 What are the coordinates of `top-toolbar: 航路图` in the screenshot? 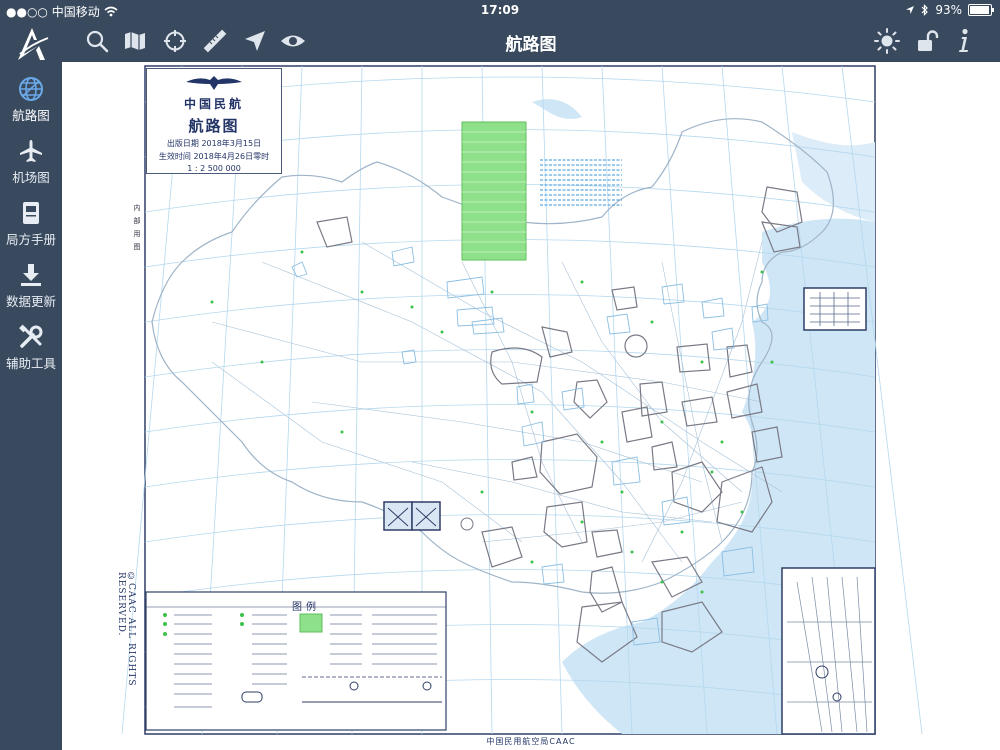 It's located at (531, 41).